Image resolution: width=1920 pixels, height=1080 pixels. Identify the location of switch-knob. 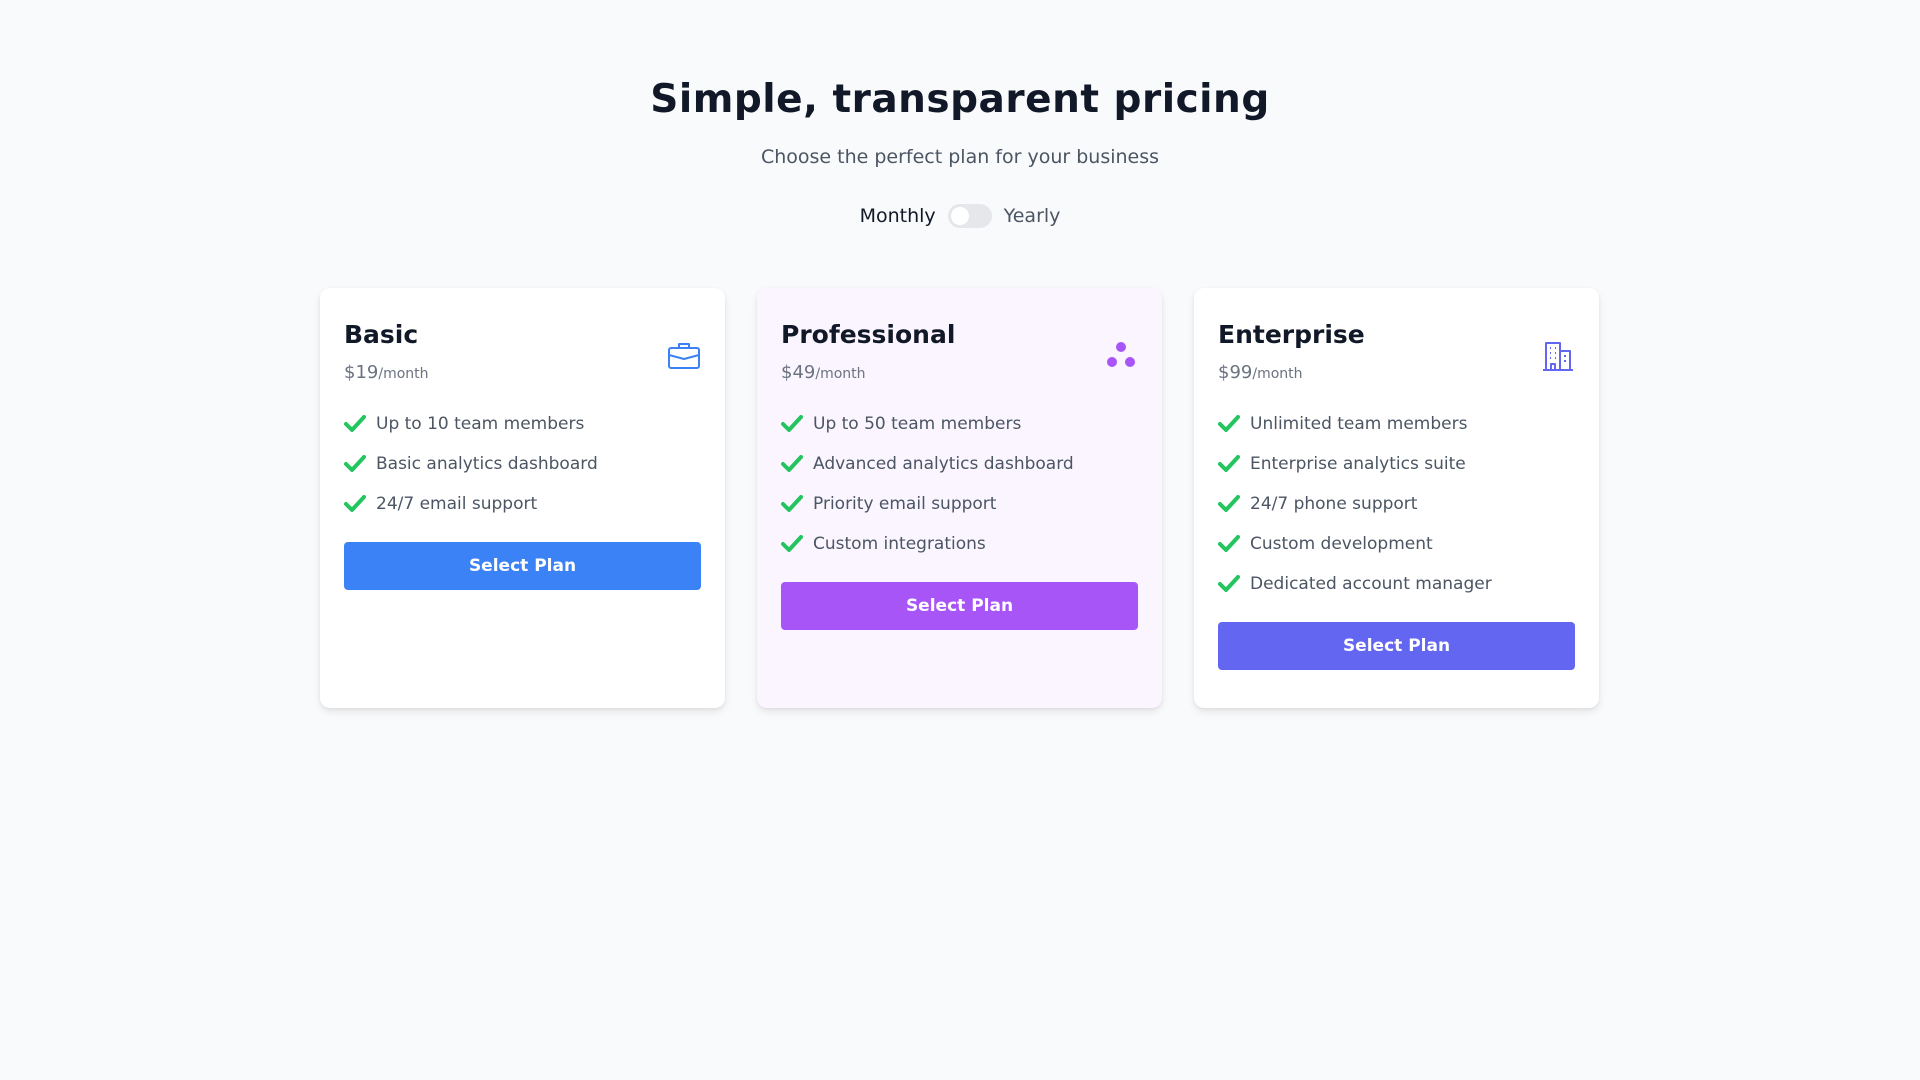
(959, 216).